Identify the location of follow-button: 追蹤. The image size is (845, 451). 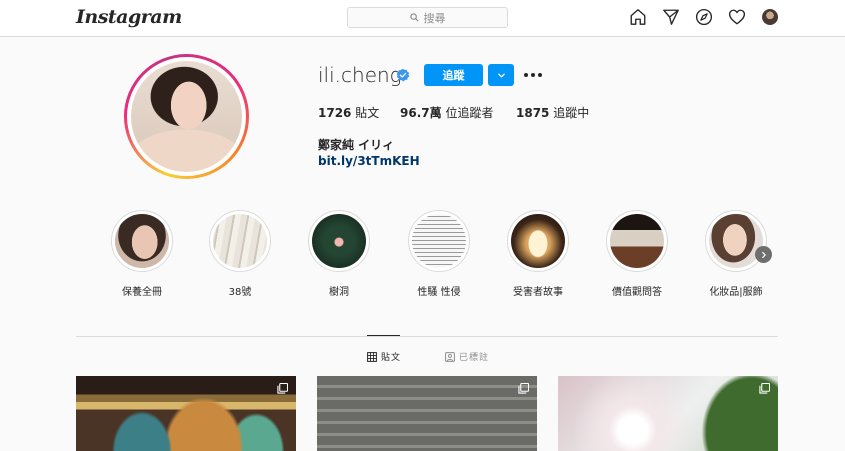
(453, 75).